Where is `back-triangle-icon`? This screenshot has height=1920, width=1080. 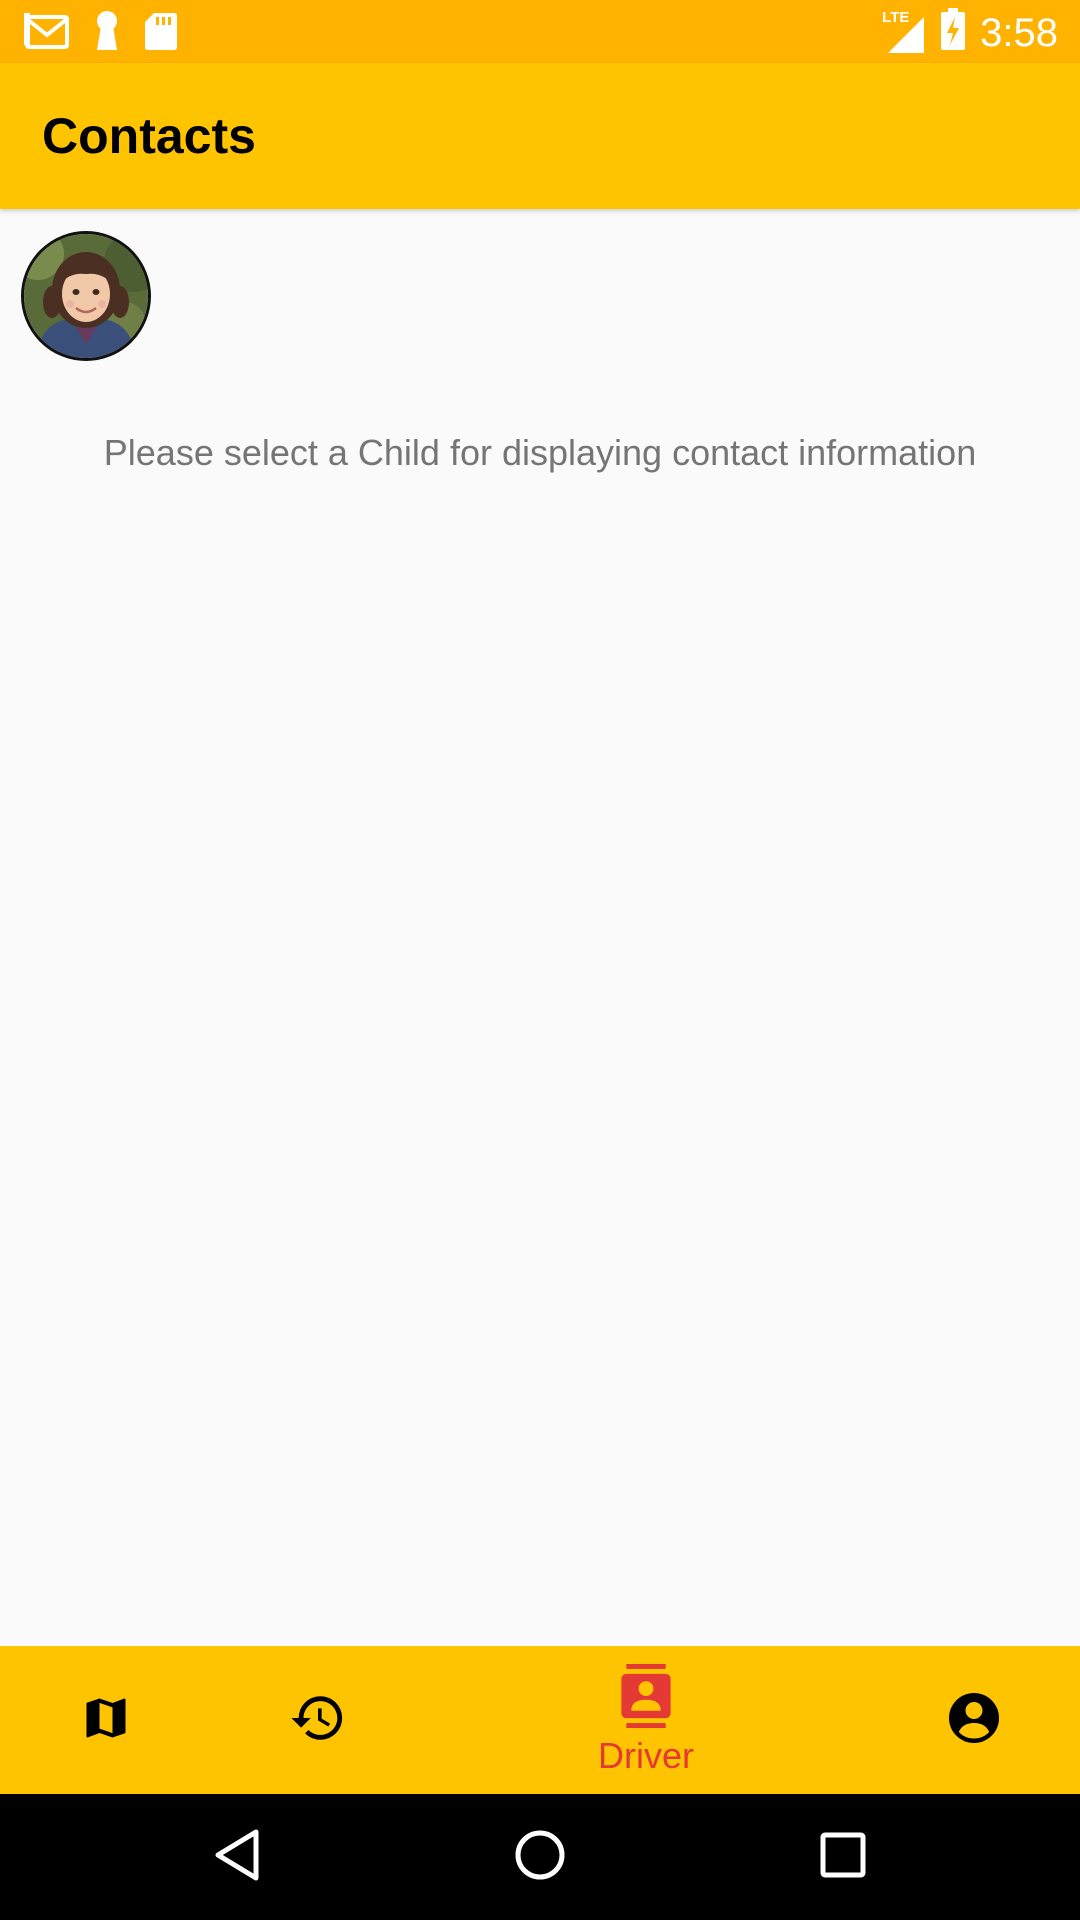 back-triangle-icon is located at coordinates (237, 1857).